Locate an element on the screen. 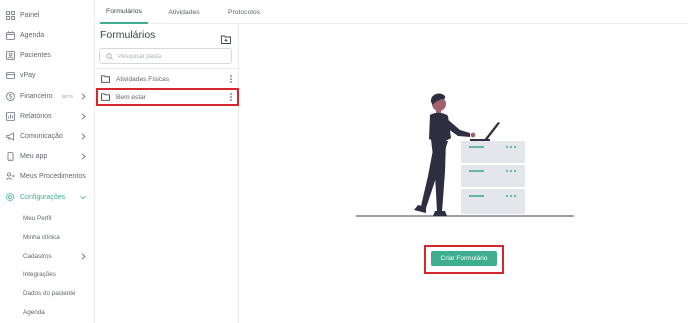 This screenshot has height=323, width=688. sidebar-item-vpay: vPay is located at coordinates (47, 75).